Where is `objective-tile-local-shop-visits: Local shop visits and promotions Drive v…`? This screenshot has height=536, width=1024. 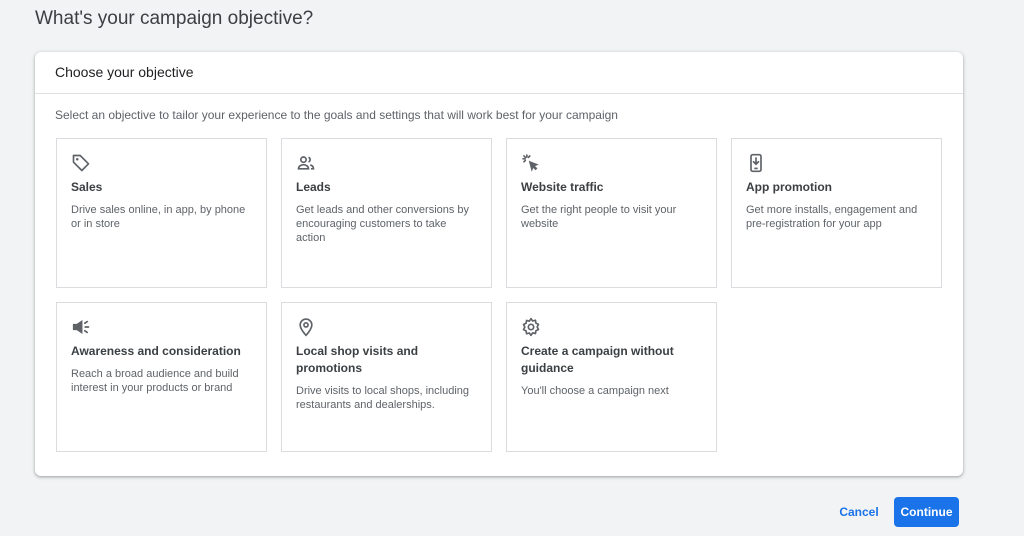 objective-tile-local-shop-visits: Local shop visits and promotions Drive v… is located at coordinates (386, 377).